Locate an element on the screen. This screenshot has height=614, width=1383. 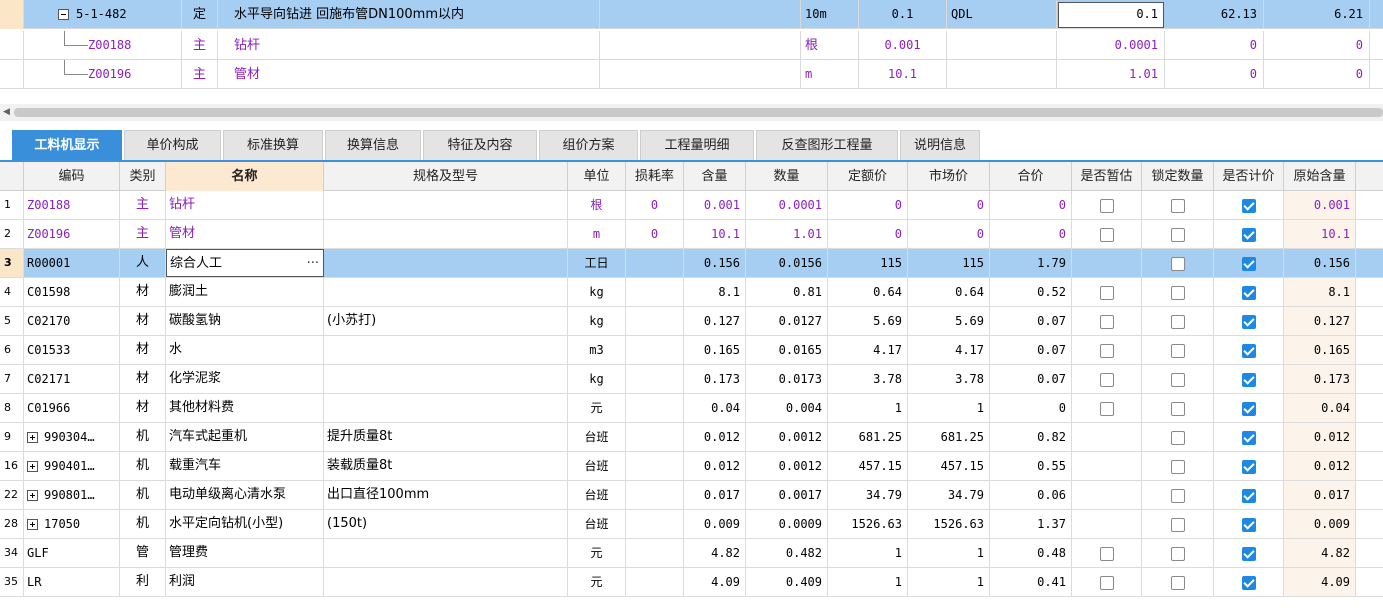
cell-qty: 1.01 is located at coordinates (787, 234).